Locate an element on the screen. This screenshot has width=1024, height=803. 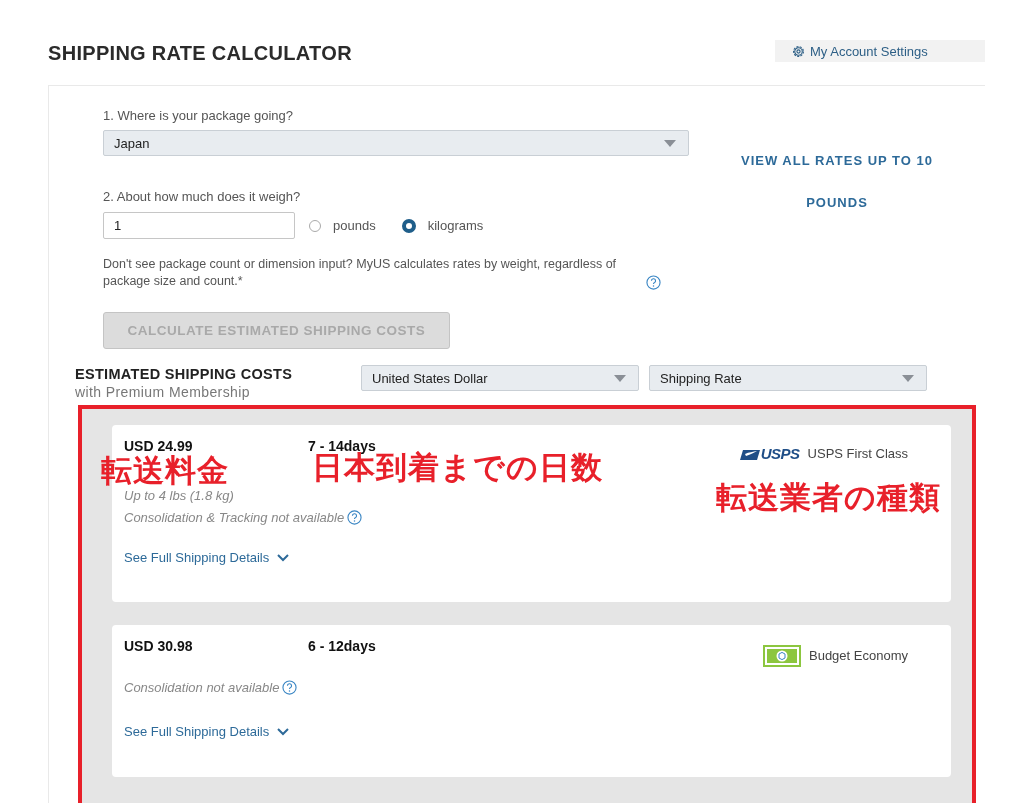
dimension-note: Don't see package count or dimension input? MyUS calculates rates by weight, regardless of package size and count.* is located at coordinates (360, 273).